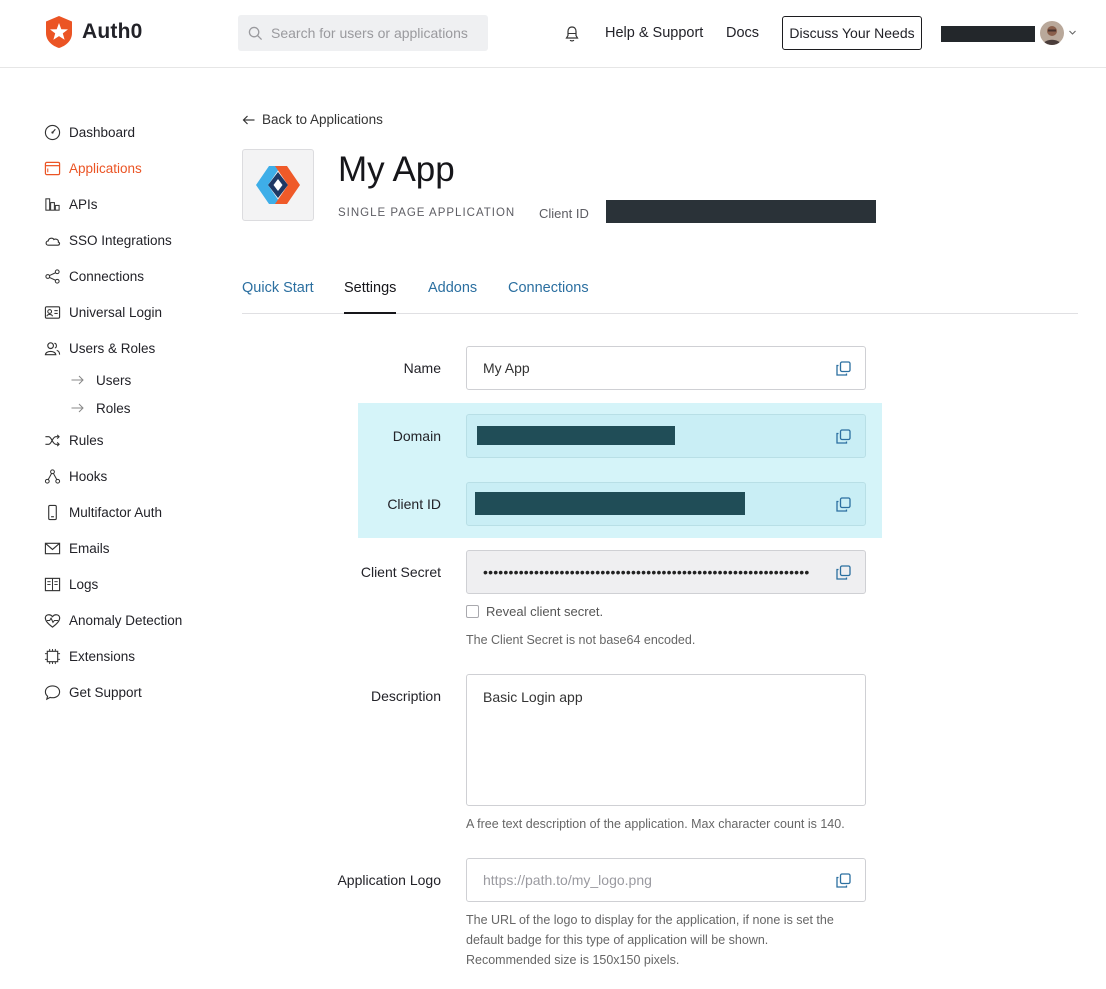  What do you see at coordinates (134, 380) in the screenshot?
I see `sidebar-subitem-users: Users` at bounding box center [134, 380].